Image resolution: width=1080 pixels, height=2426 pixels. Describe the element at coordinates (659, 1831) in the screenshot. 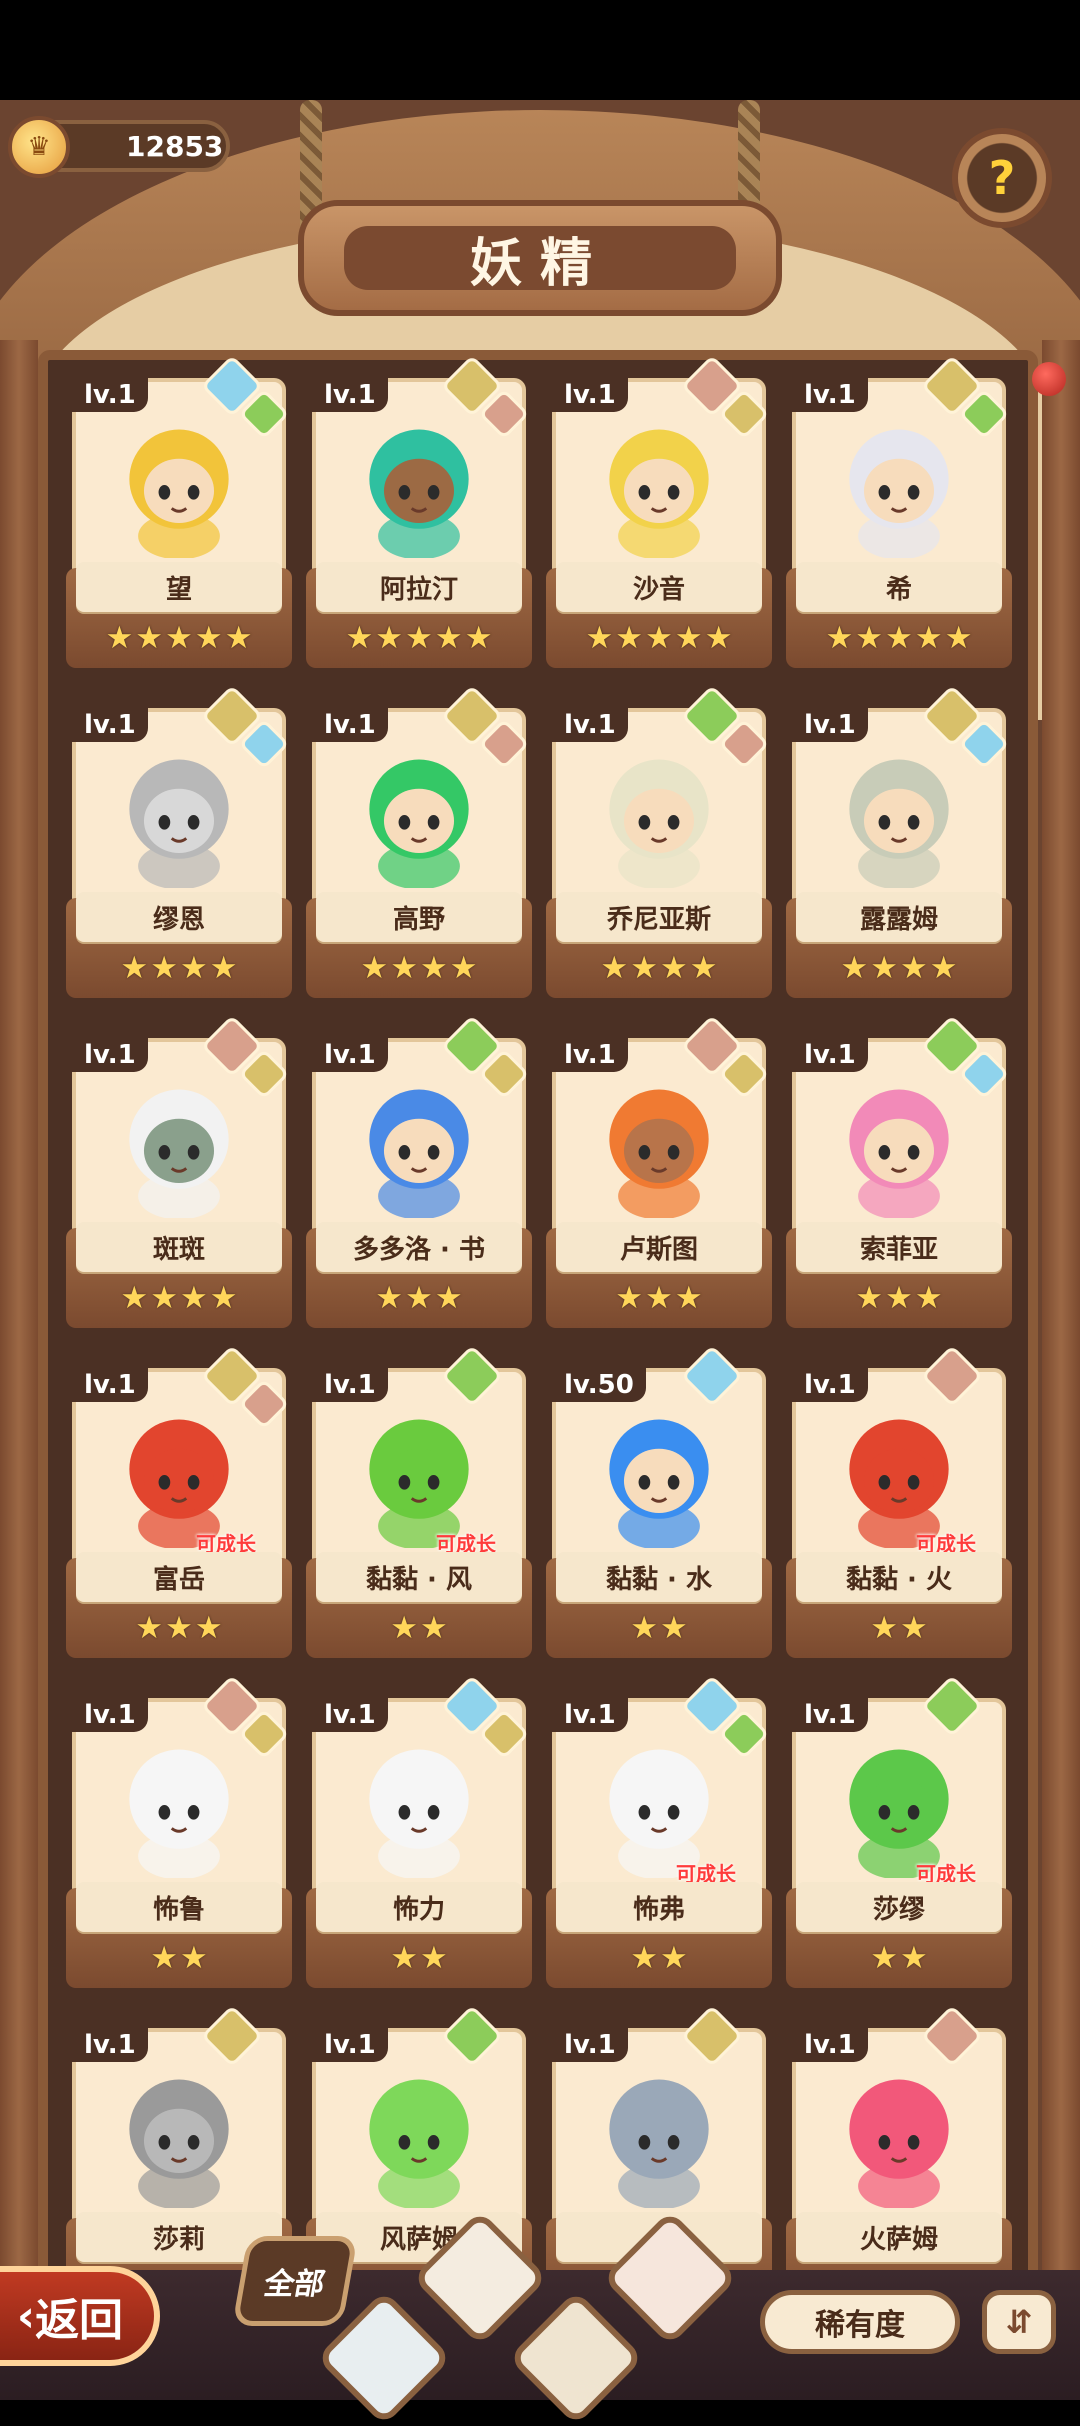

I see `fairy-card: lv.1 可成长 怖弗 ★ ★` at that location.